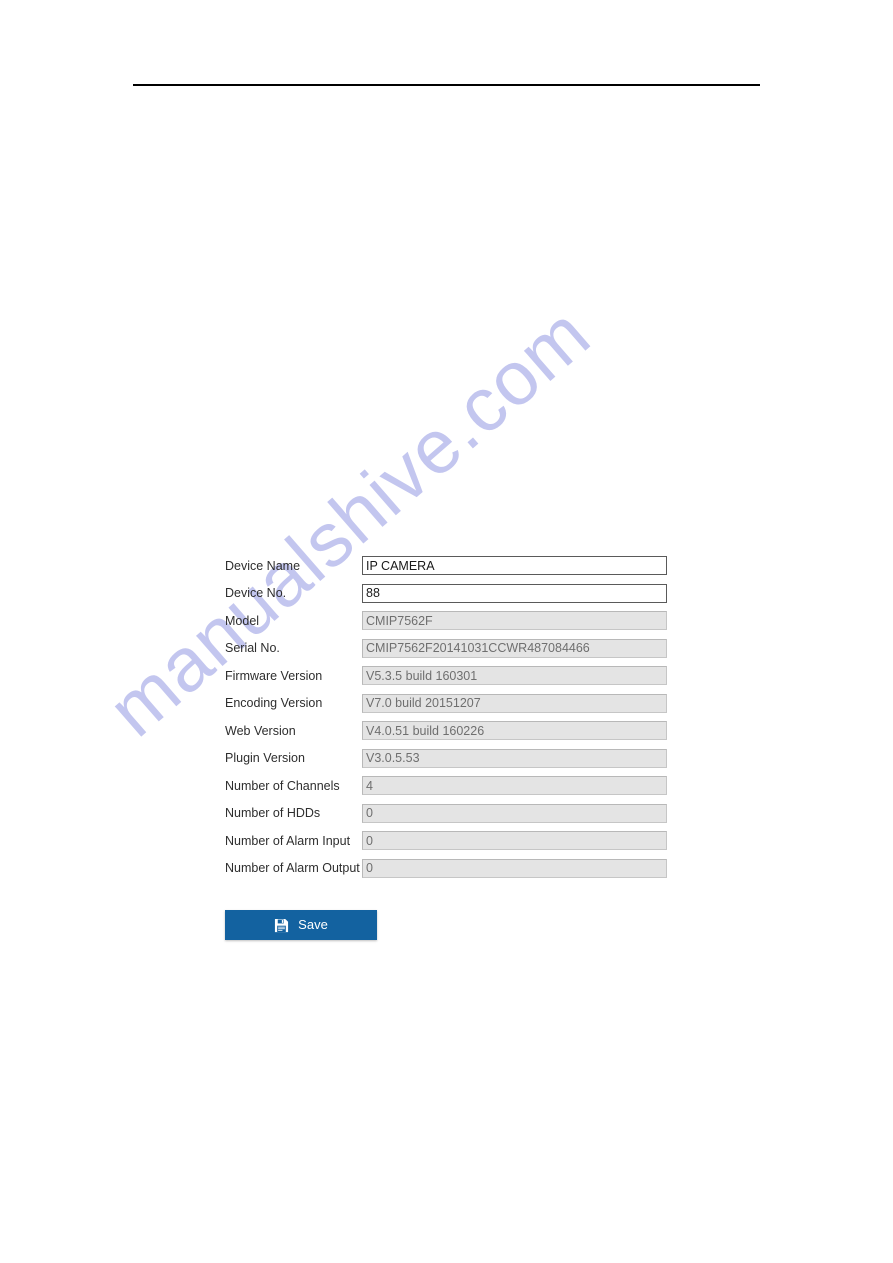 This screenshot has height=1263, width=893. I want to click on input-model, so click(514, 621).